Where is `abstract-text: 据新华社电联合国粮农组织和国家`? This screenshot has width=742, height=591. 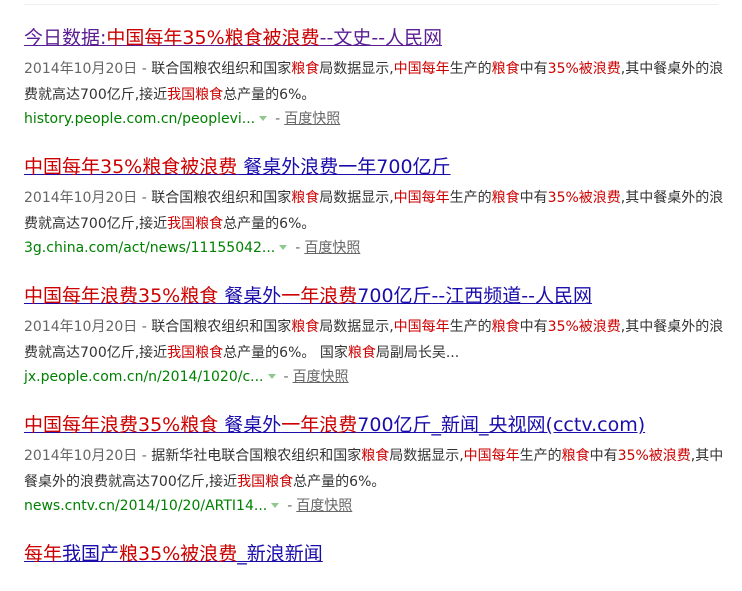
abstract-text: 据新华社电联合国粮农组织和国家 is located at coordinates (256, 456).